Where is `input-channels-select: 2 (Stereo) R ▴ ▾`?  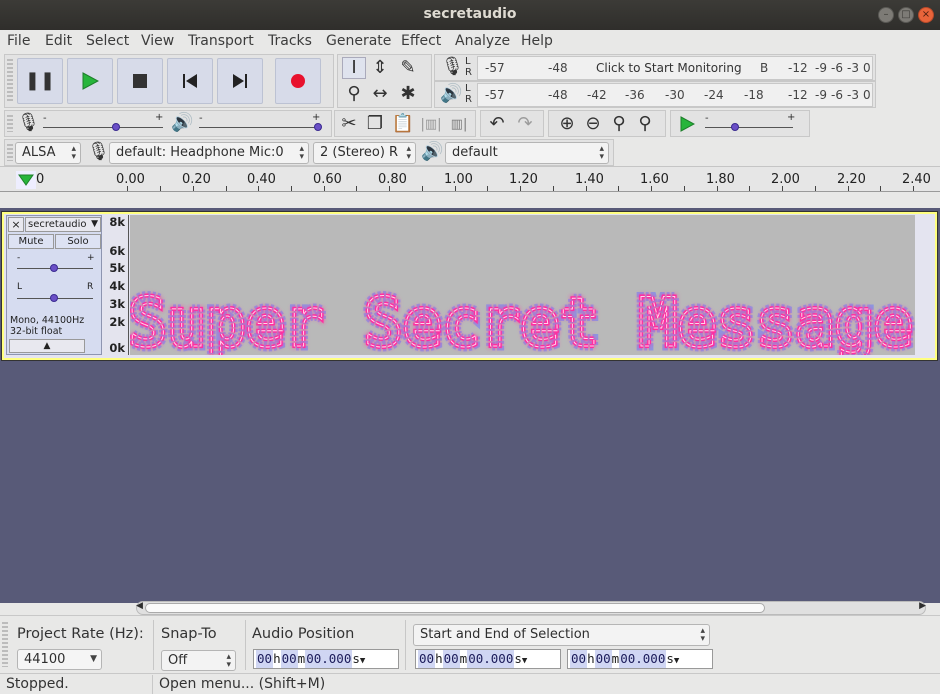 input-channels-select: 2 (Stereo) R ▴ ▾ is located at coordinates (364, 153).